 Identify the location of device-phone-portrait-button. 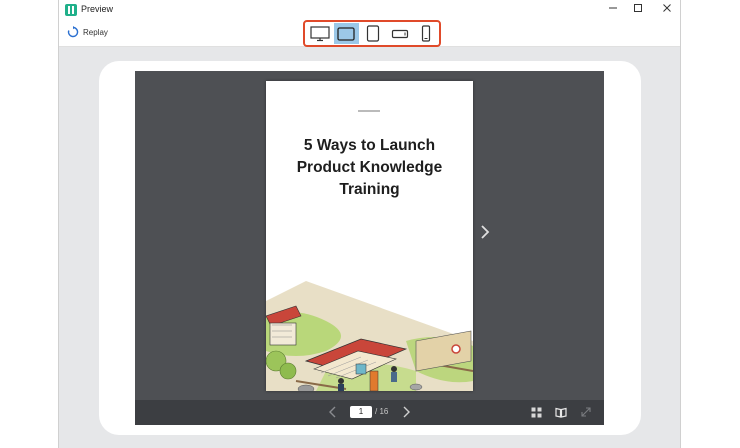
(426, 33).